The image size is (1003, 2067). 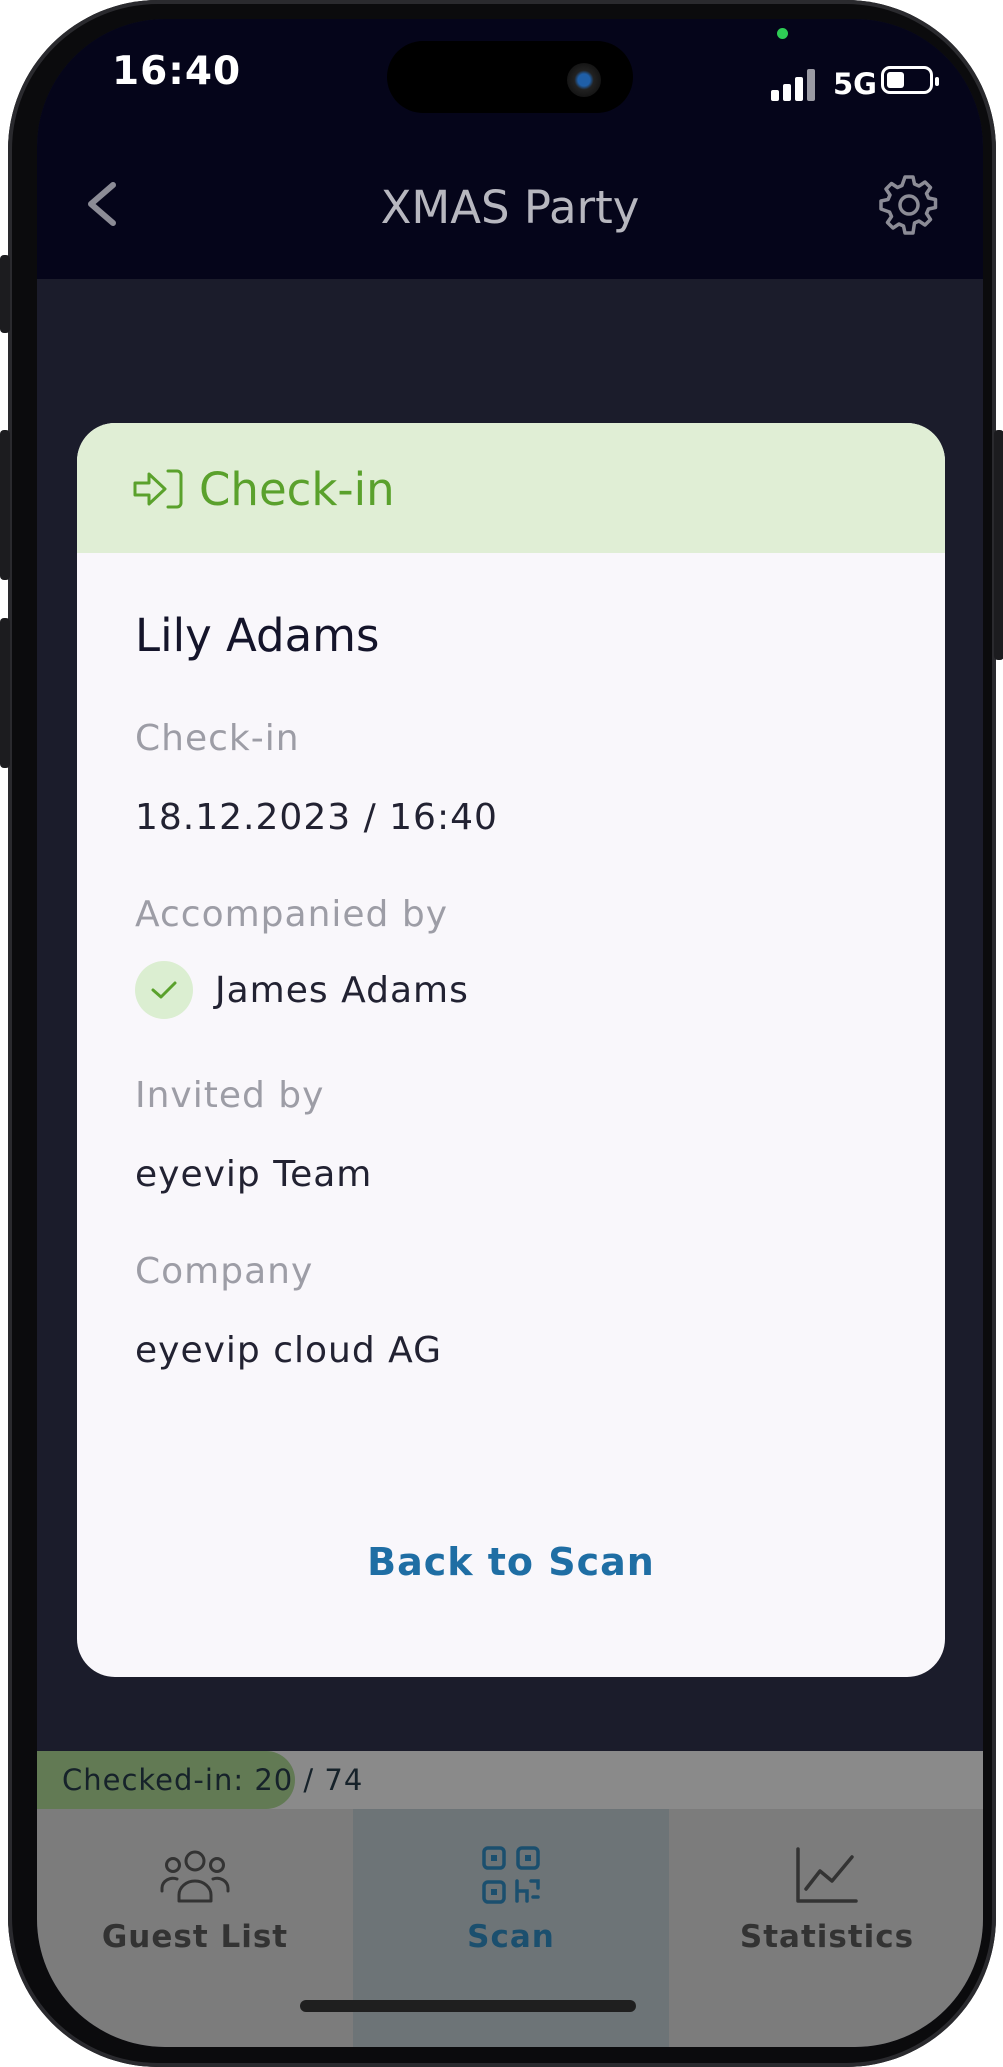 I want to click on guest-name: Lily Adams, so click(x=257, y=635).